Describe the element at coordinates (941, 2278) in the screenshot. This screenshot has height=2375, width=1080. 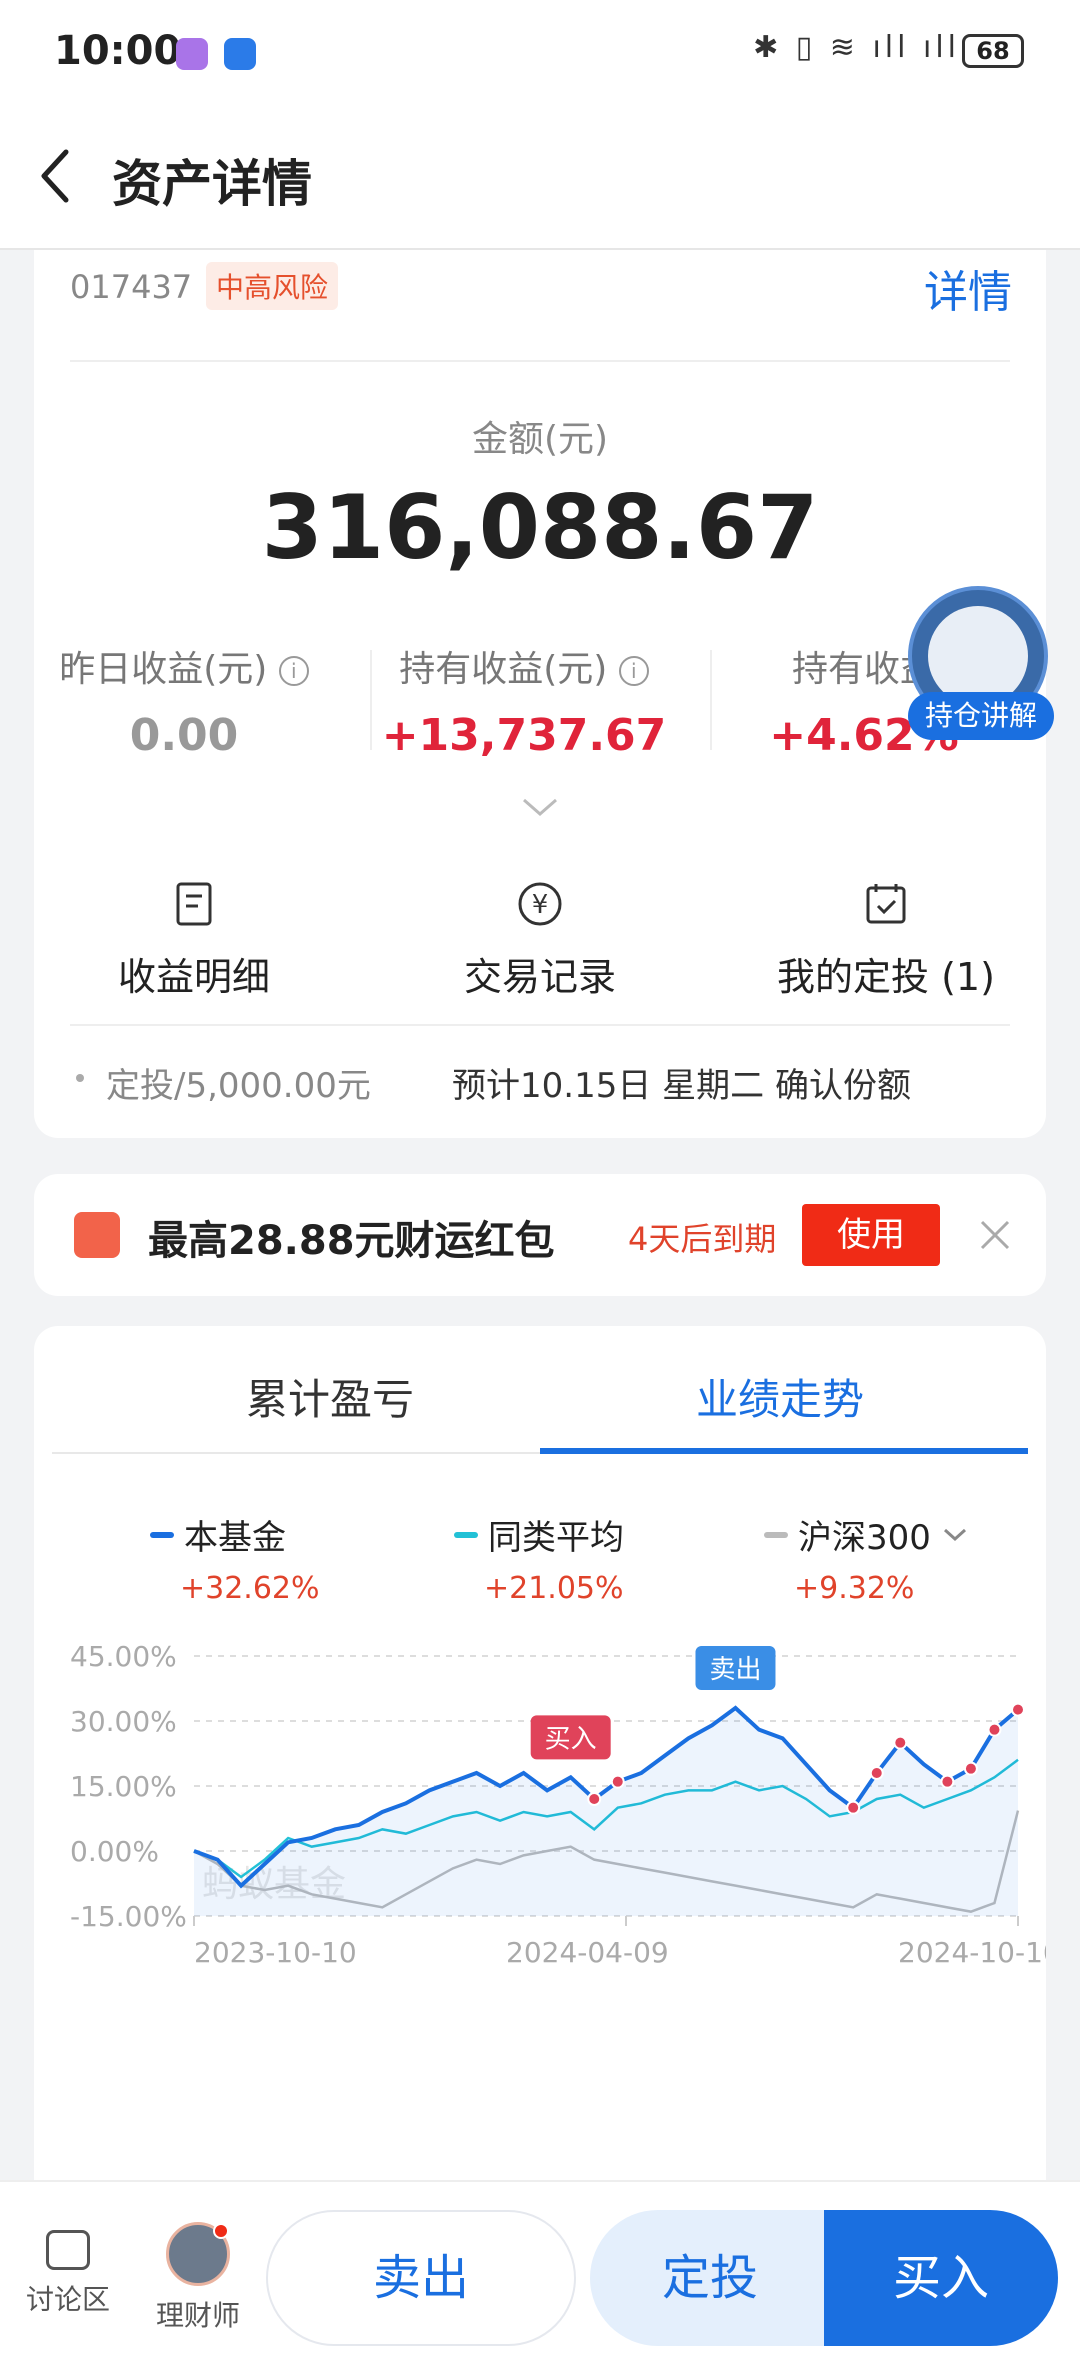
I see `buy-button: 买入` at that location.